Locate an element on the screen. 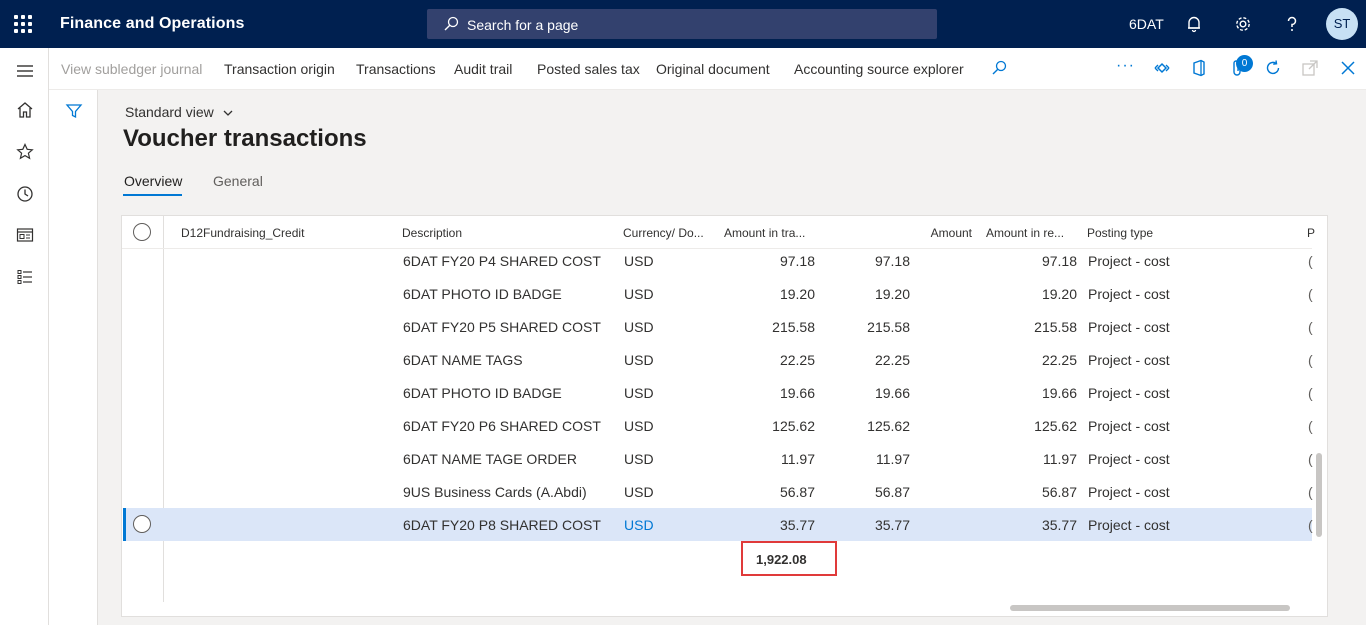 Image resolution: width=1366 pixels, height=625 pixels. tab-general: General is located at coordinates (238, 181).